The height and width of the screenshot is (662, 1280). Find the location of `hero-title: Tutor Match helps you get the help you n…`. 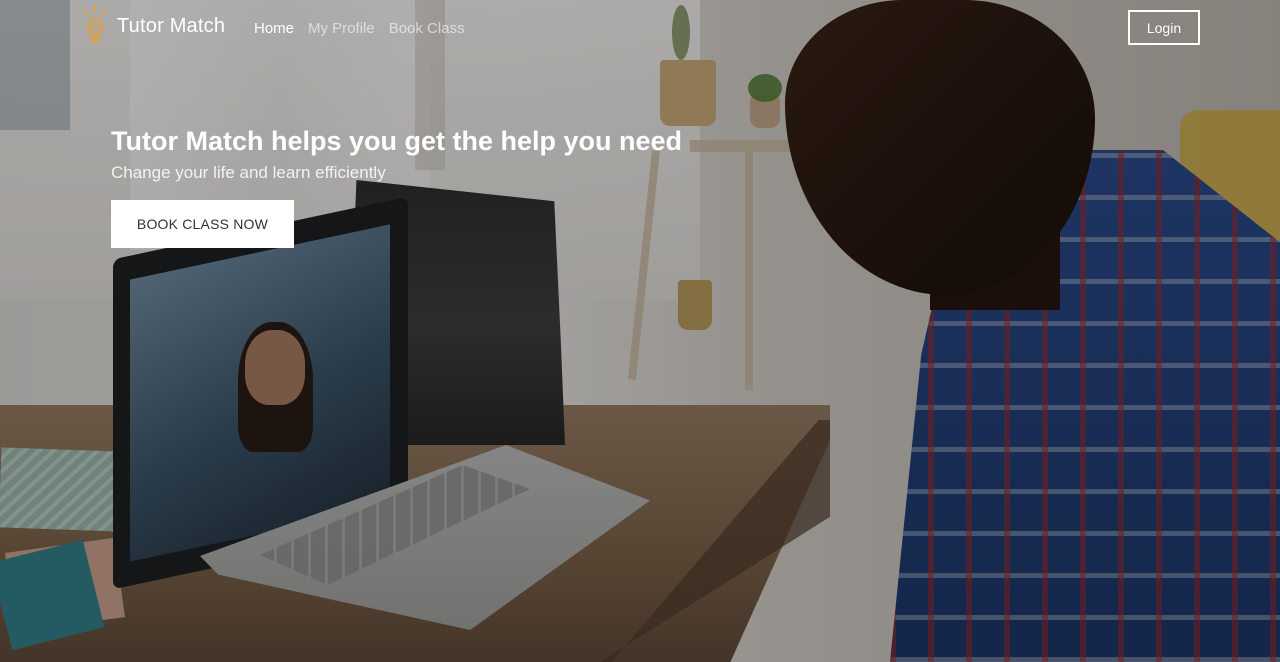

hero-title: Tutor Match helps you get the help you n… is located at coordinates (397, 141).